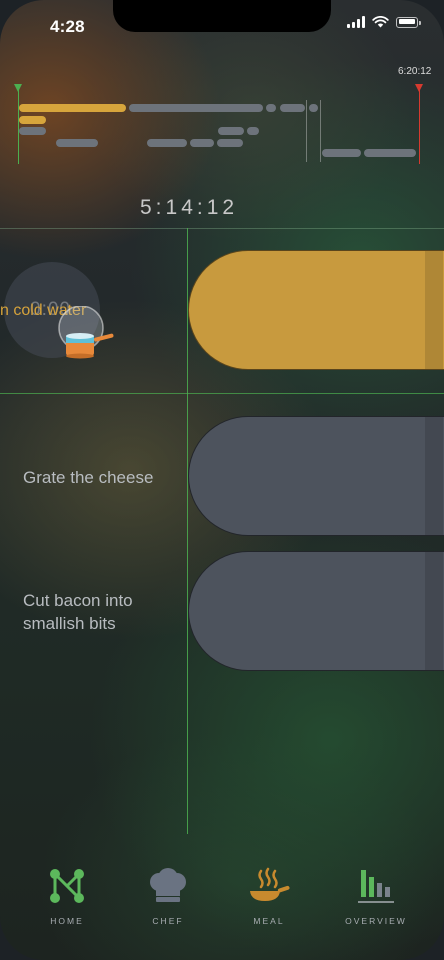  I want to click on nav-meal: MEAL, so click(269, 896).